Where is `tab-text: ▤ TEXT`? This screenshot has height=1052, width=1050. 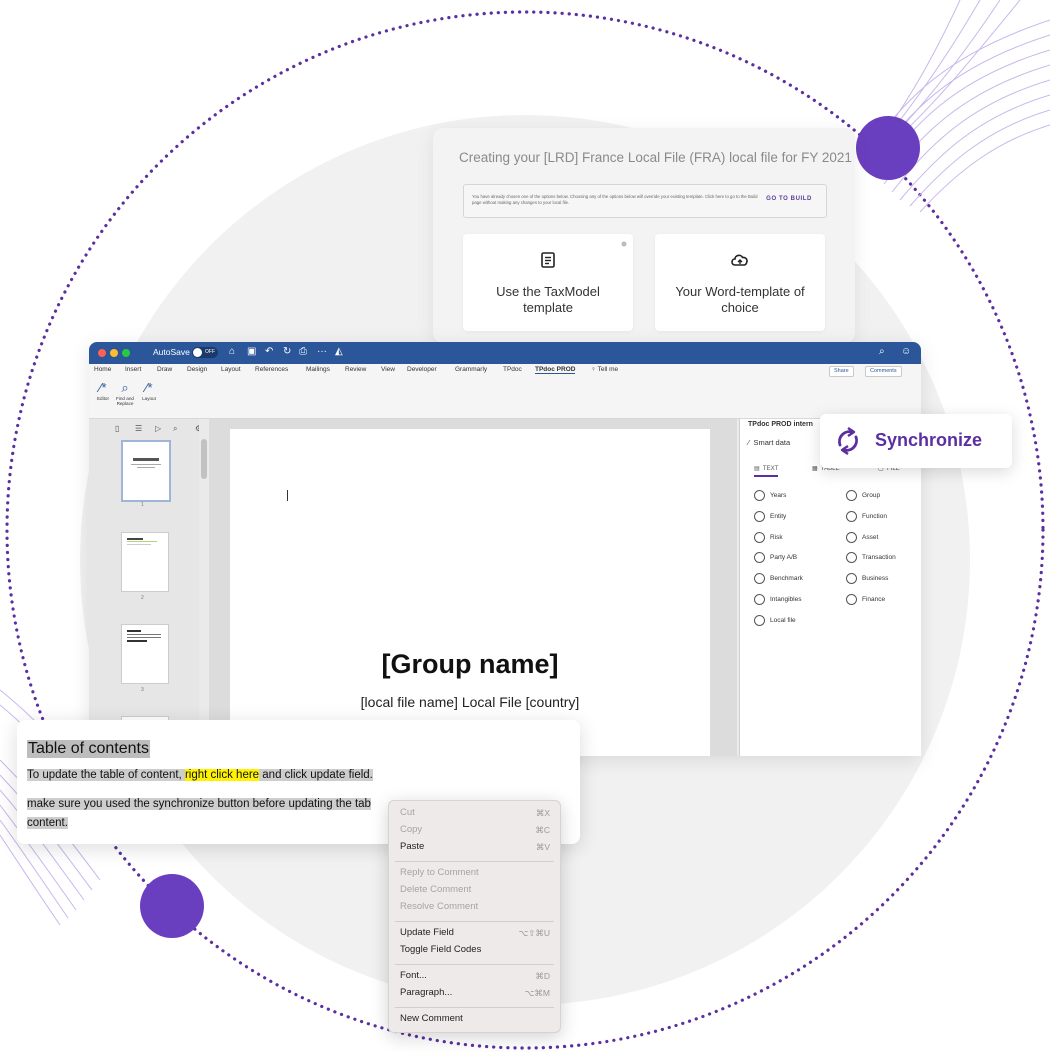 tab-text: ▤ TEXT is located at coordinates (766, 471).